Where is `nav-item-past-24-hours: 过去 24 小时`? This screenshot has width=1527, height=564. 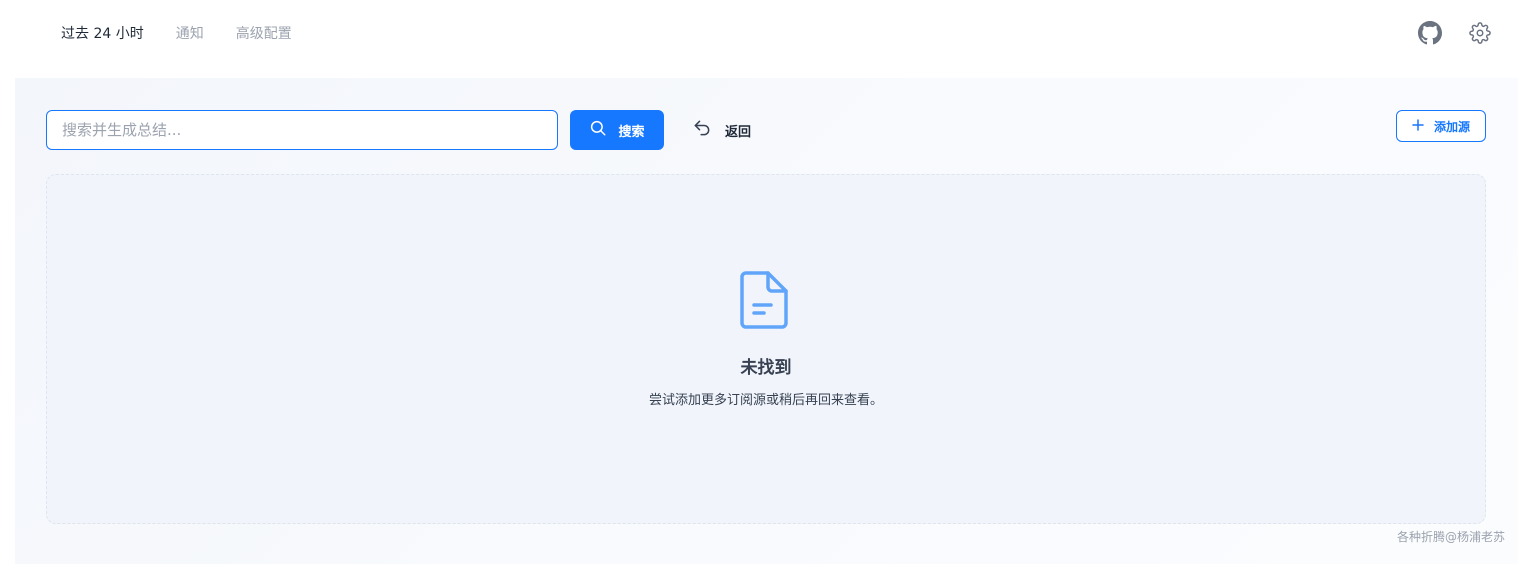 nav-item-past-24-hours: 过去 24 小时 is located at coordinates (102, 34).